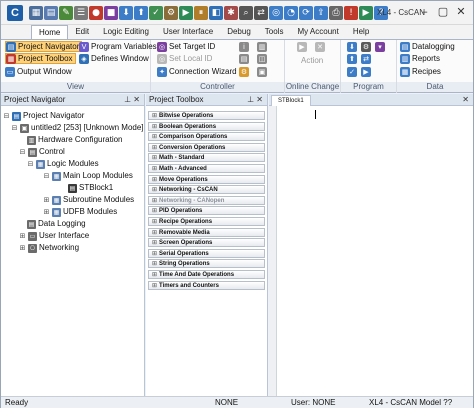 This screenshot has height=409, width=474. Describe the element at coordinates (380, 47) in the screenshot. I see `program-dropdown-icon: ▾` at that location.